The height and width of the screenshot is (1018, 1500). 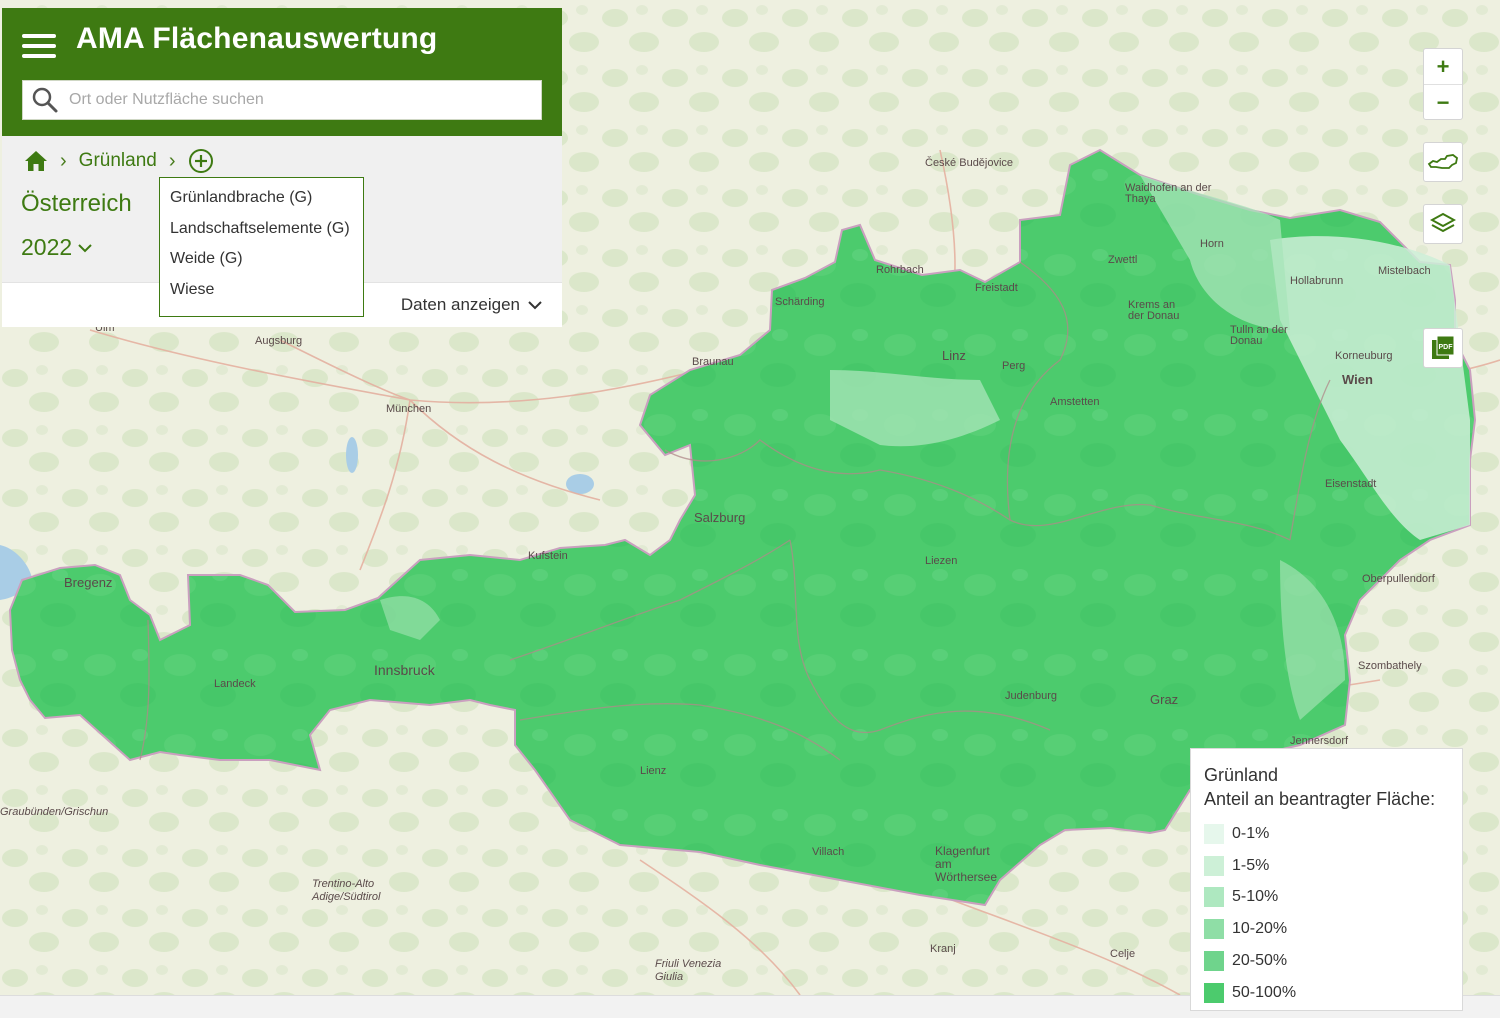 What do you see at coordinates (1241, 775) in the screenshot?
I see `legend-title: Grünland` at bounding box center [1241, 775].